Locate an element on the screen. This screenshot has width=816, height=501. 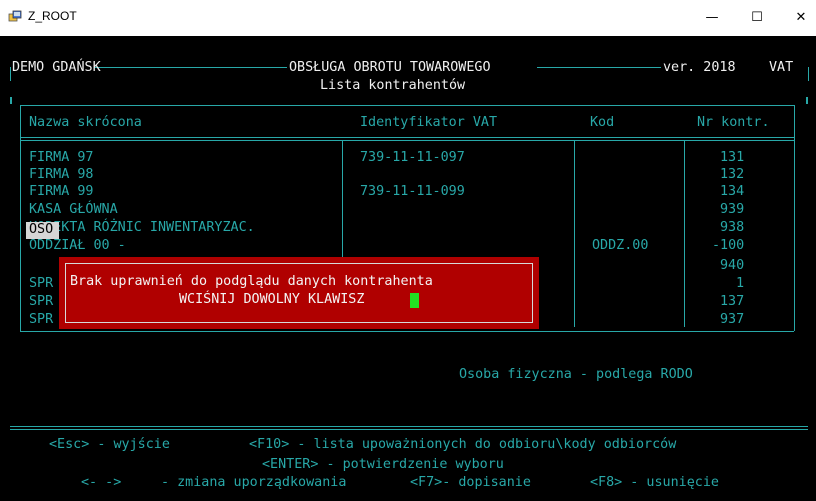
vat-label: VAT is located at coordinates (781, 67).